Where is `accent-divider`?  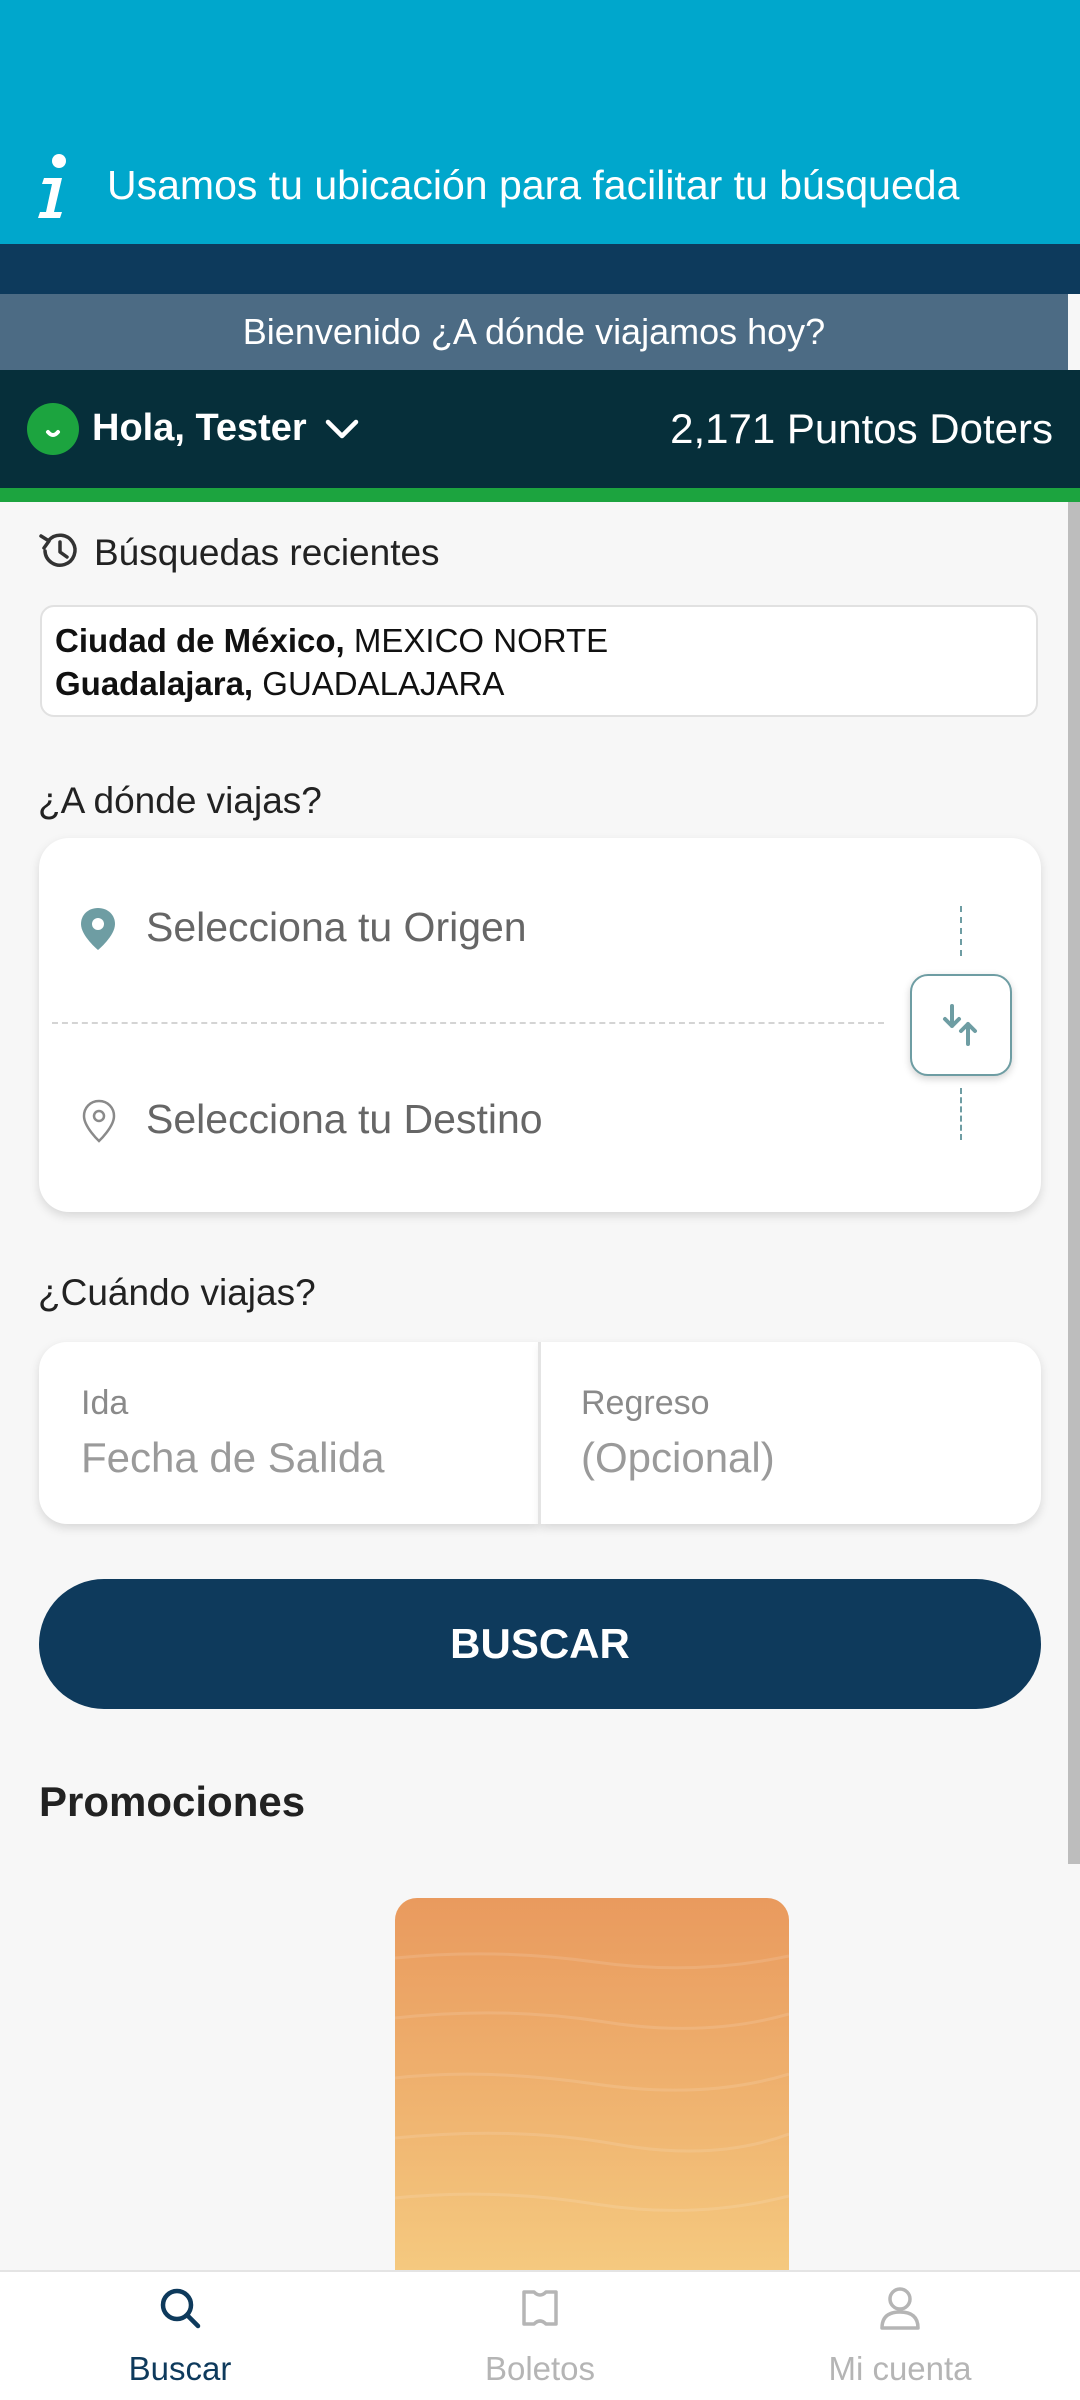
accent-divider is located at coordinates (540, 495).